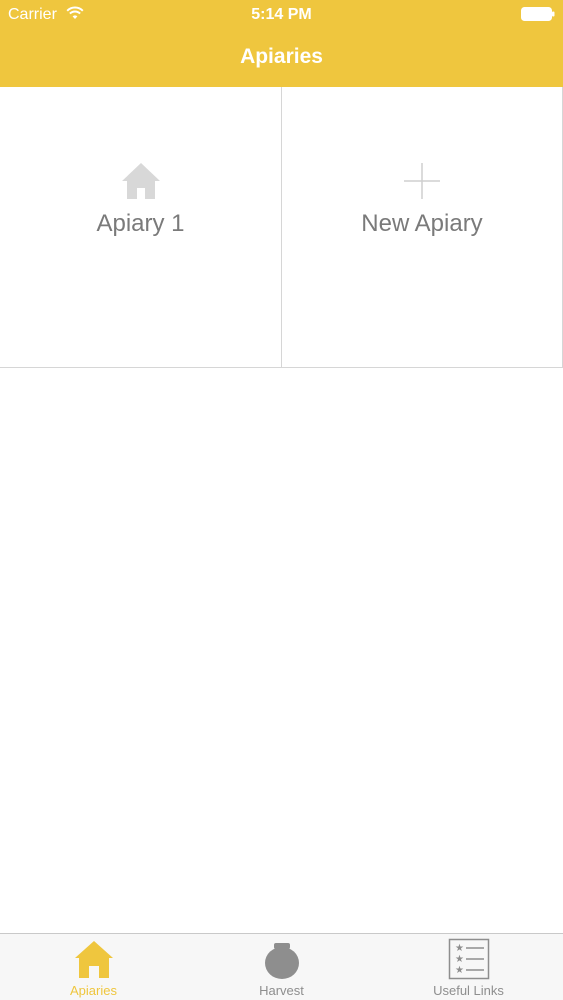 This screenshot has width=563, height=1000. What do you see at coordinates (281, 990) in the screenshot?
I see `tab-label: Harvest` at bounding box center [281, 990].